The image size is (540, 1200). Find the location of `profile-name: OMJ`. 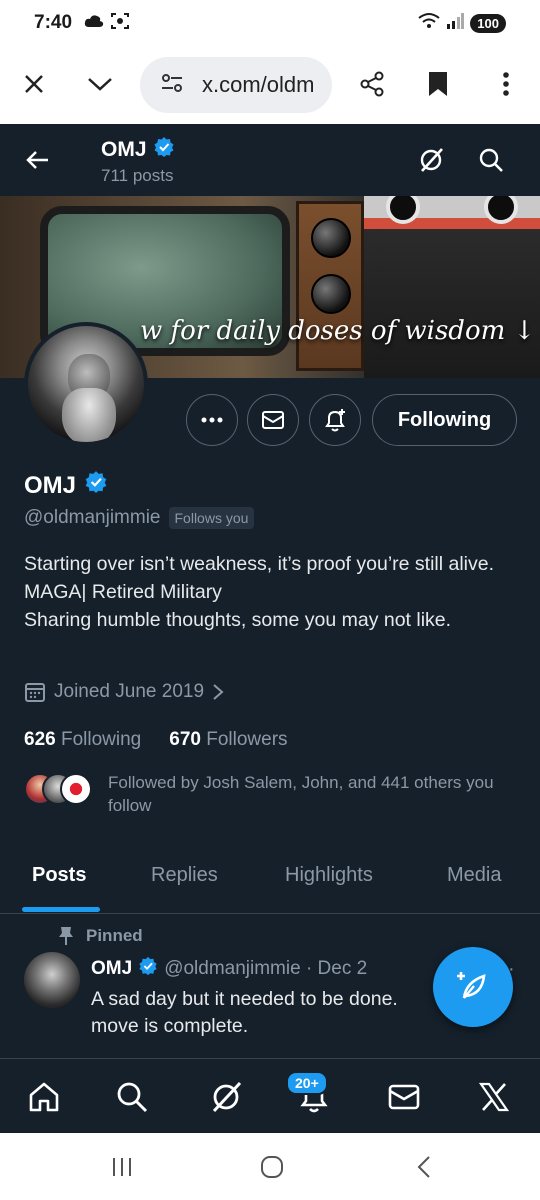

profile-name: OMJ is located at coordinates (50, 485).